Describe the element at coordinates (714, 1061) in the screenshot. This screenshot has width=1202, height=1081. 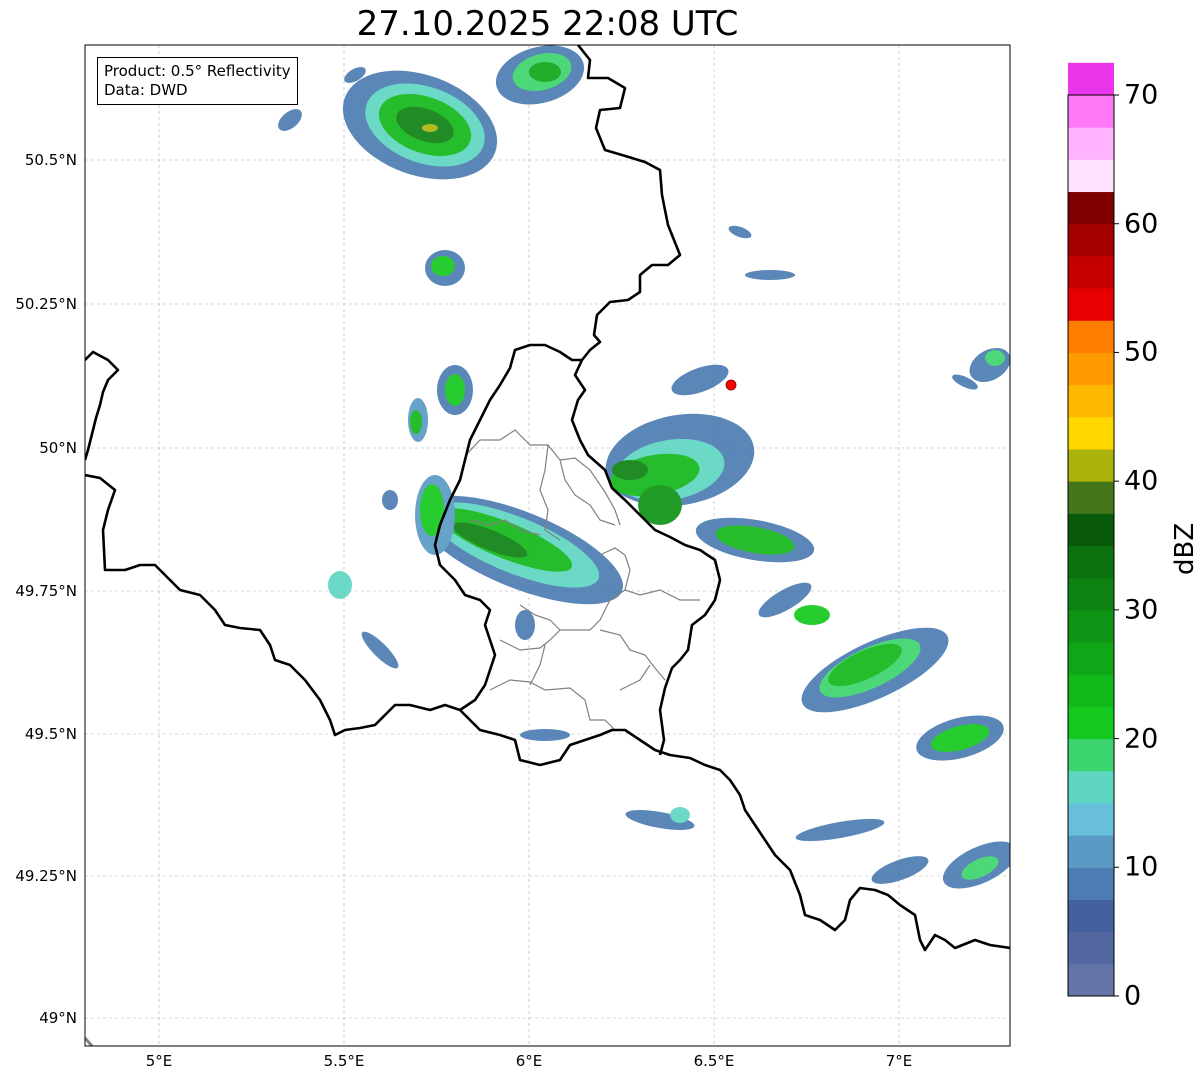
I see `x-tick-label: 6.5°E` at that location.